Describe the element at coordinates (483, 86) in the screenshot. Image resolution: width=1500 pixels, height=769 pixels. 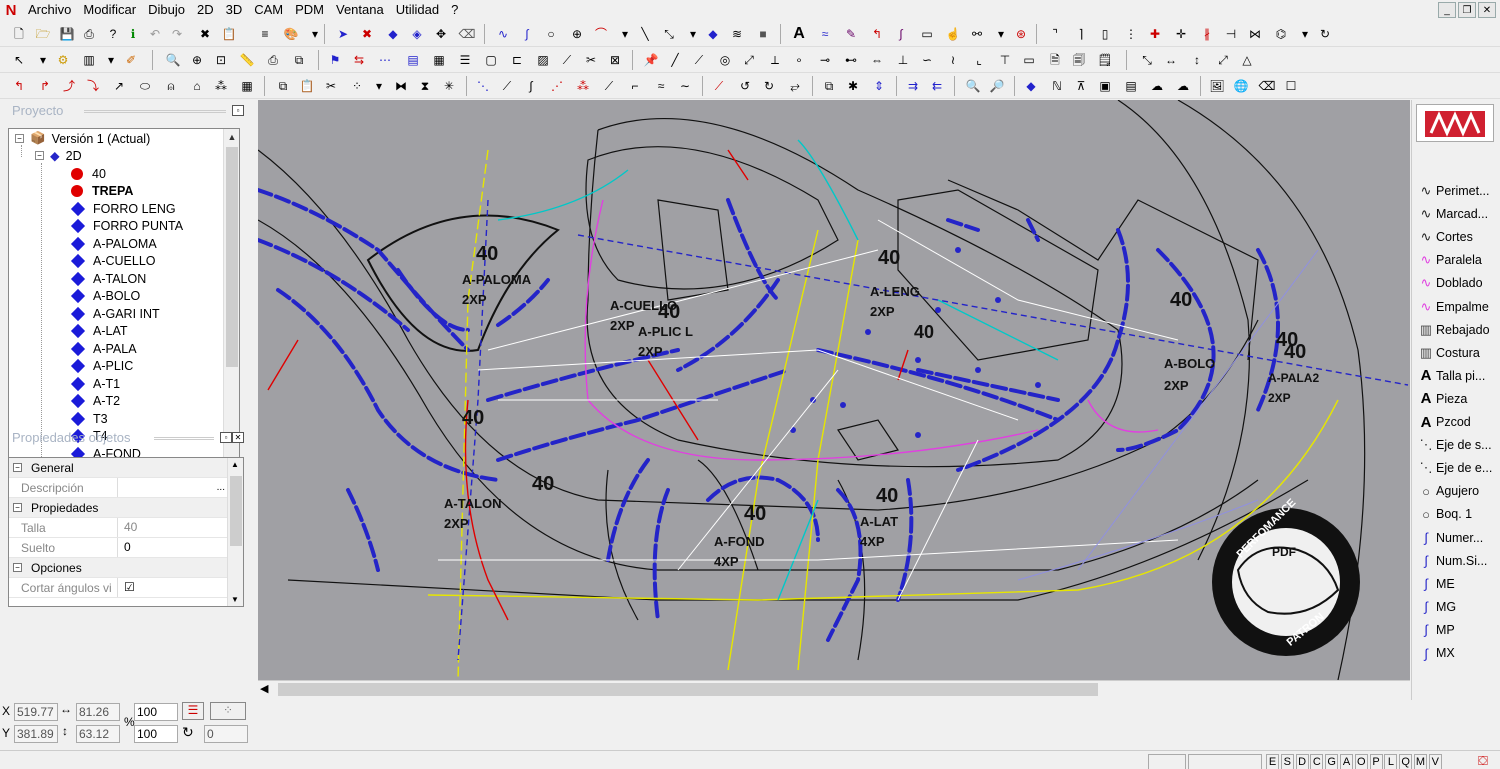
I see `dashed-line-icon: ⋱` at that location.